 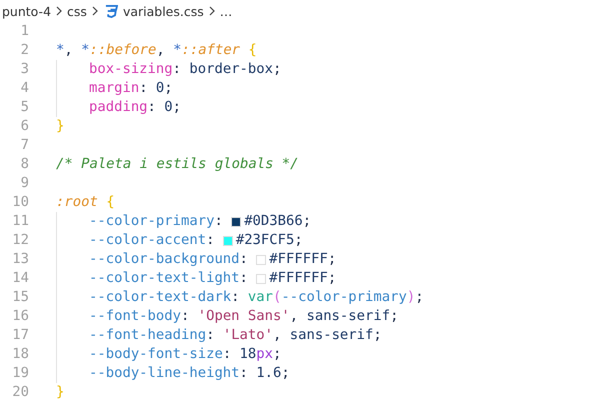 What do you see at coordinates (265, 354) in the screenshot?
I see `unit-text: px` at bounding box center [265, 354].